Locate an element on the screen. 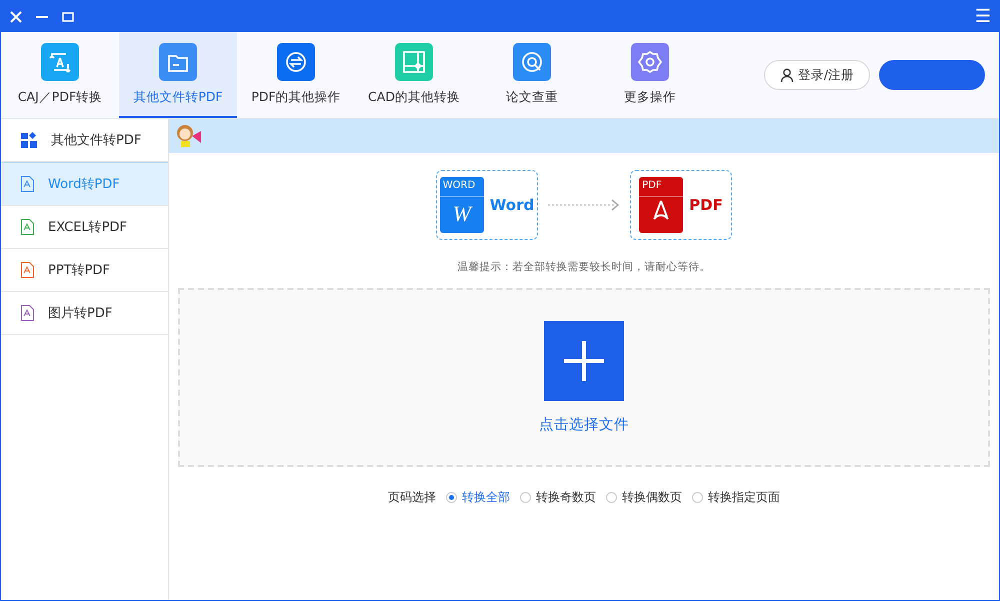 This screenshot has width=1000, height=601. cad-icon is located at coordinates (414, 61).